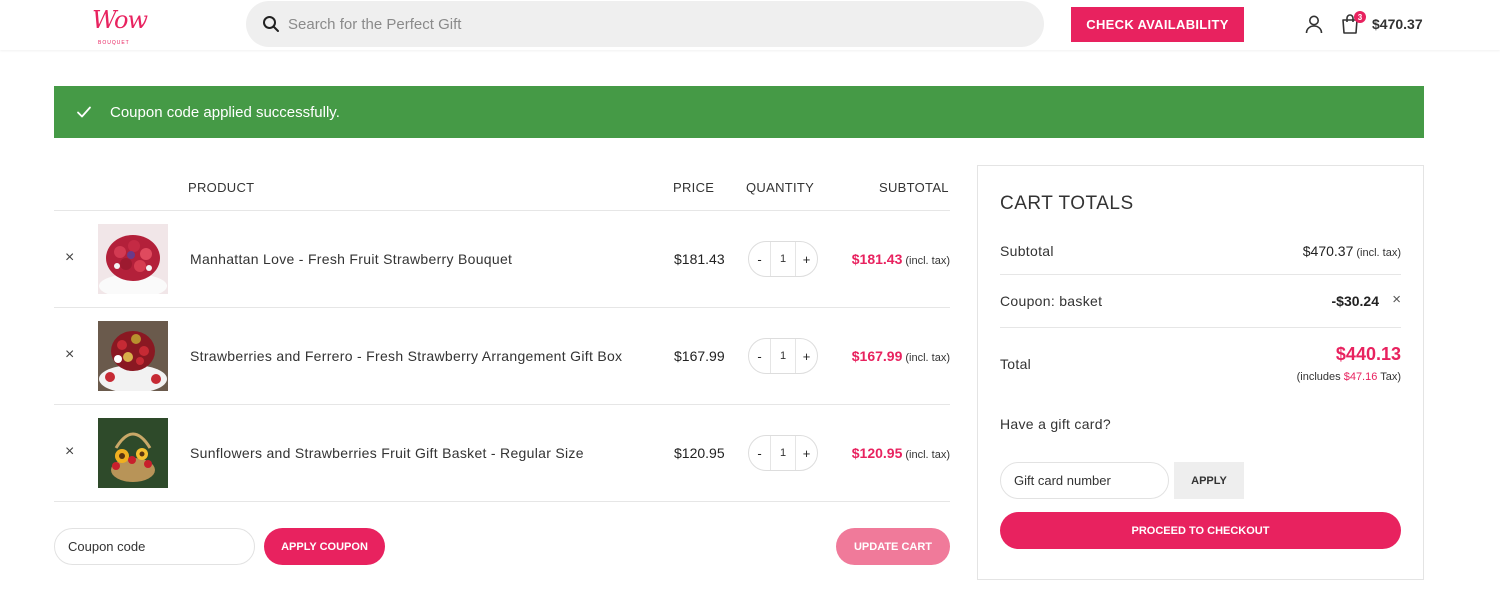  Describe the element at coordinates (699, 356) in the screenshot. I see `product-price: $167.99` at that location.